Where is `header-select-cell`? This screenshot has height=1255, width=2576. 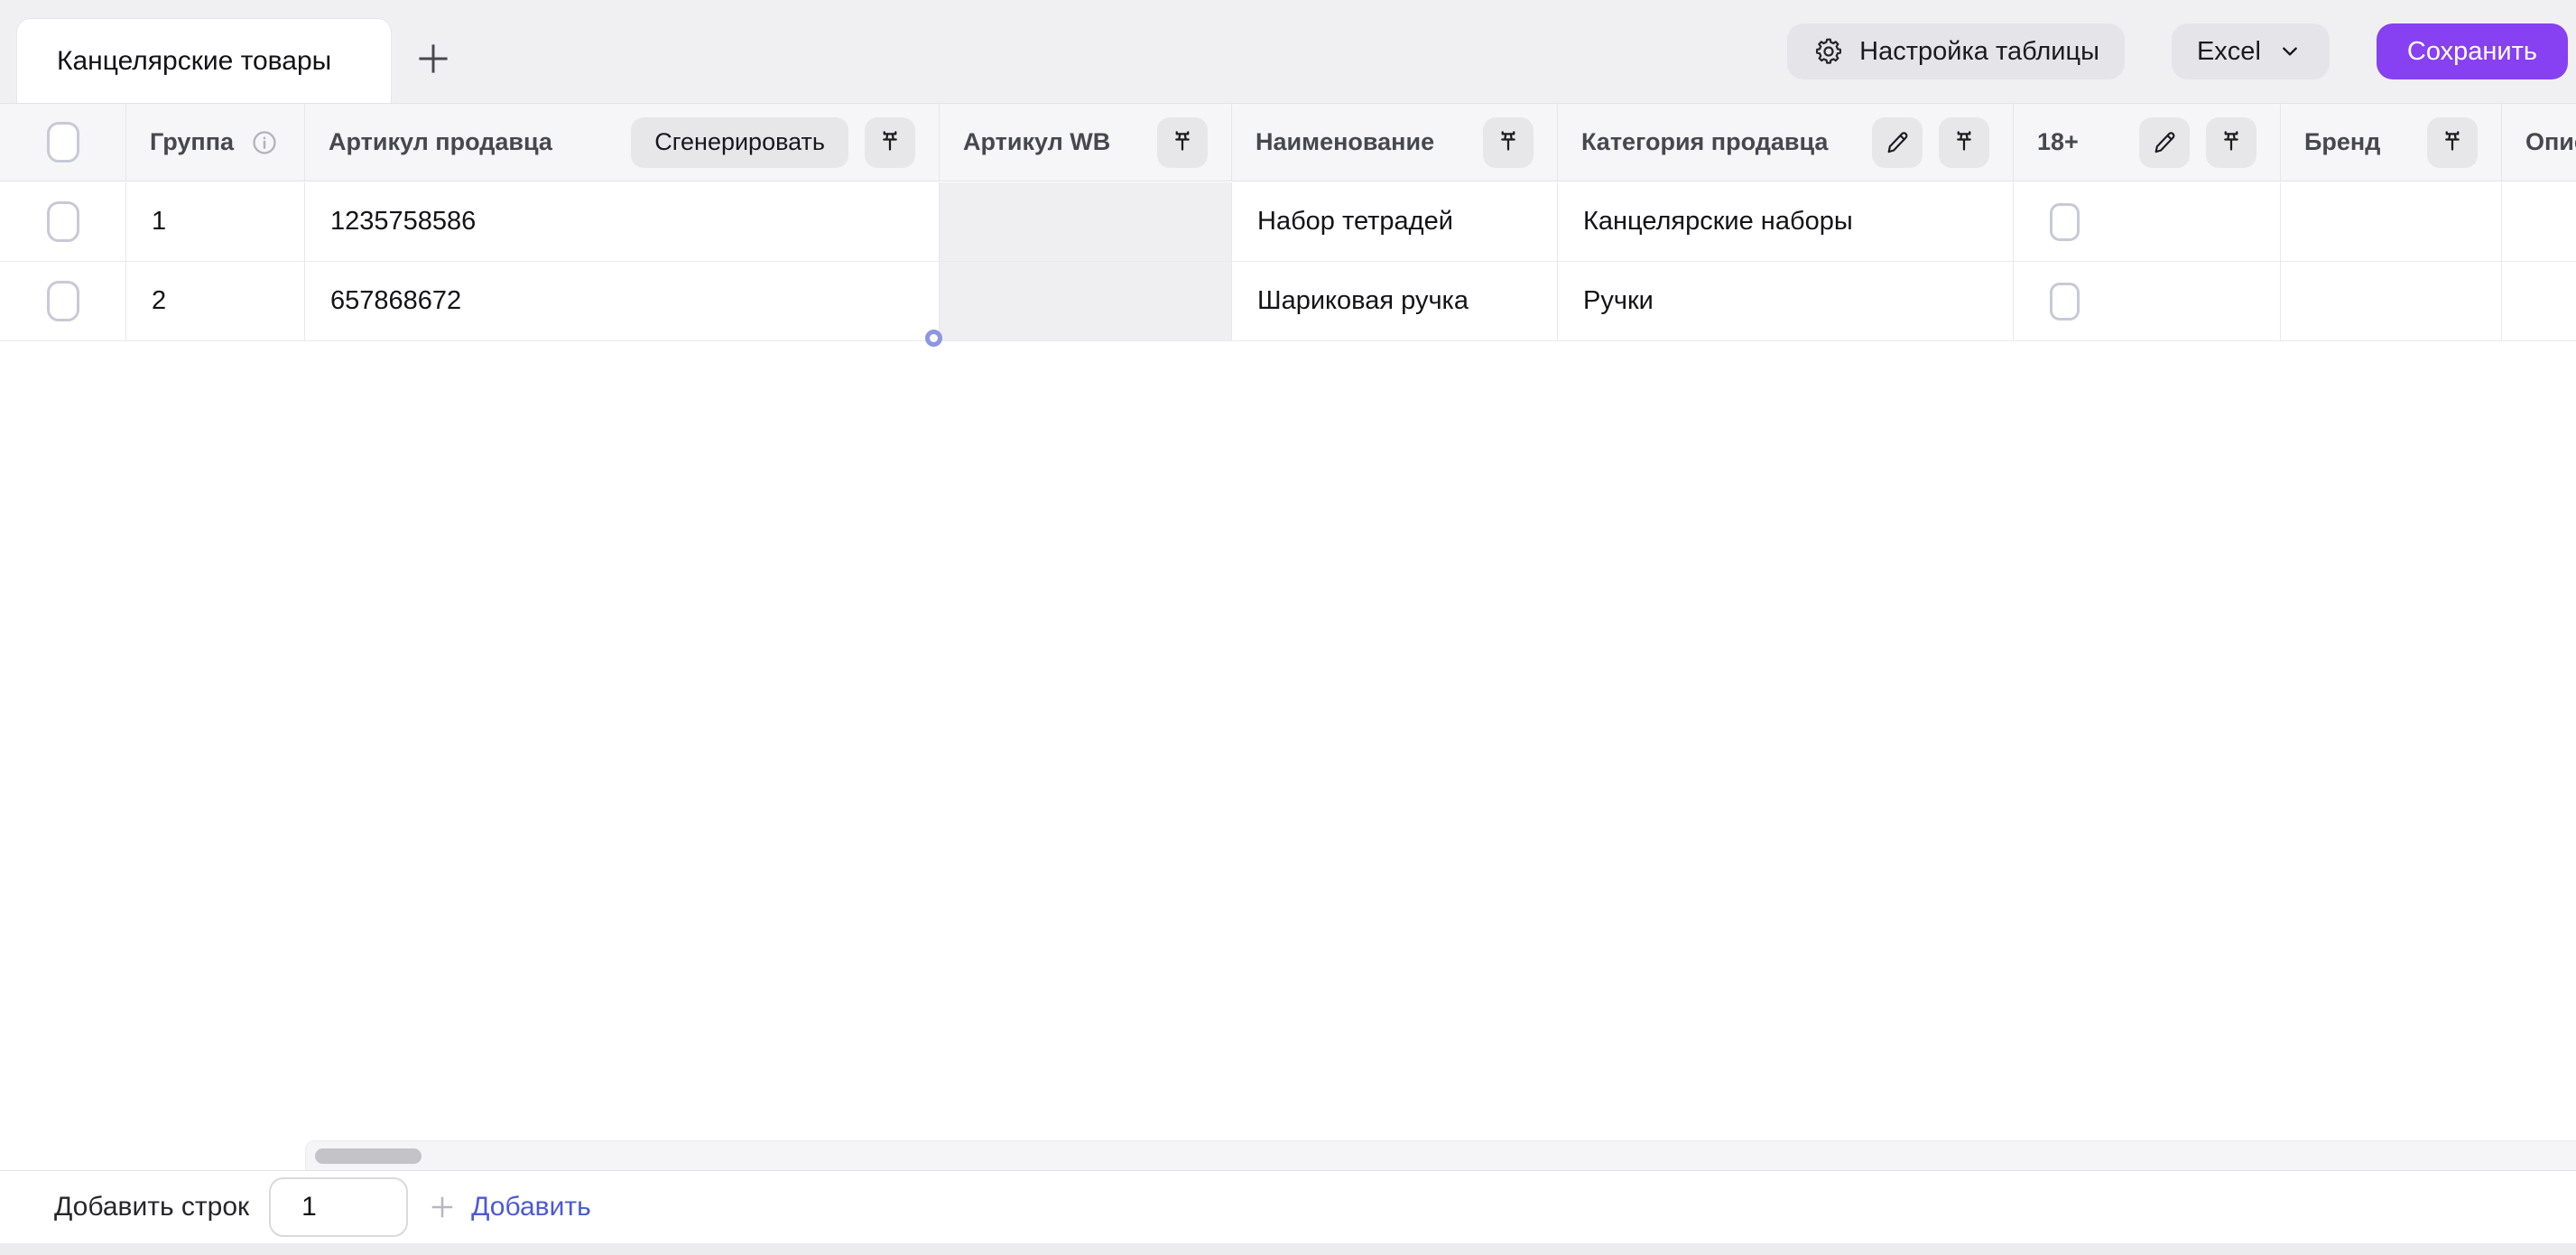 header-select-cell is located at coordinates (63, 142).